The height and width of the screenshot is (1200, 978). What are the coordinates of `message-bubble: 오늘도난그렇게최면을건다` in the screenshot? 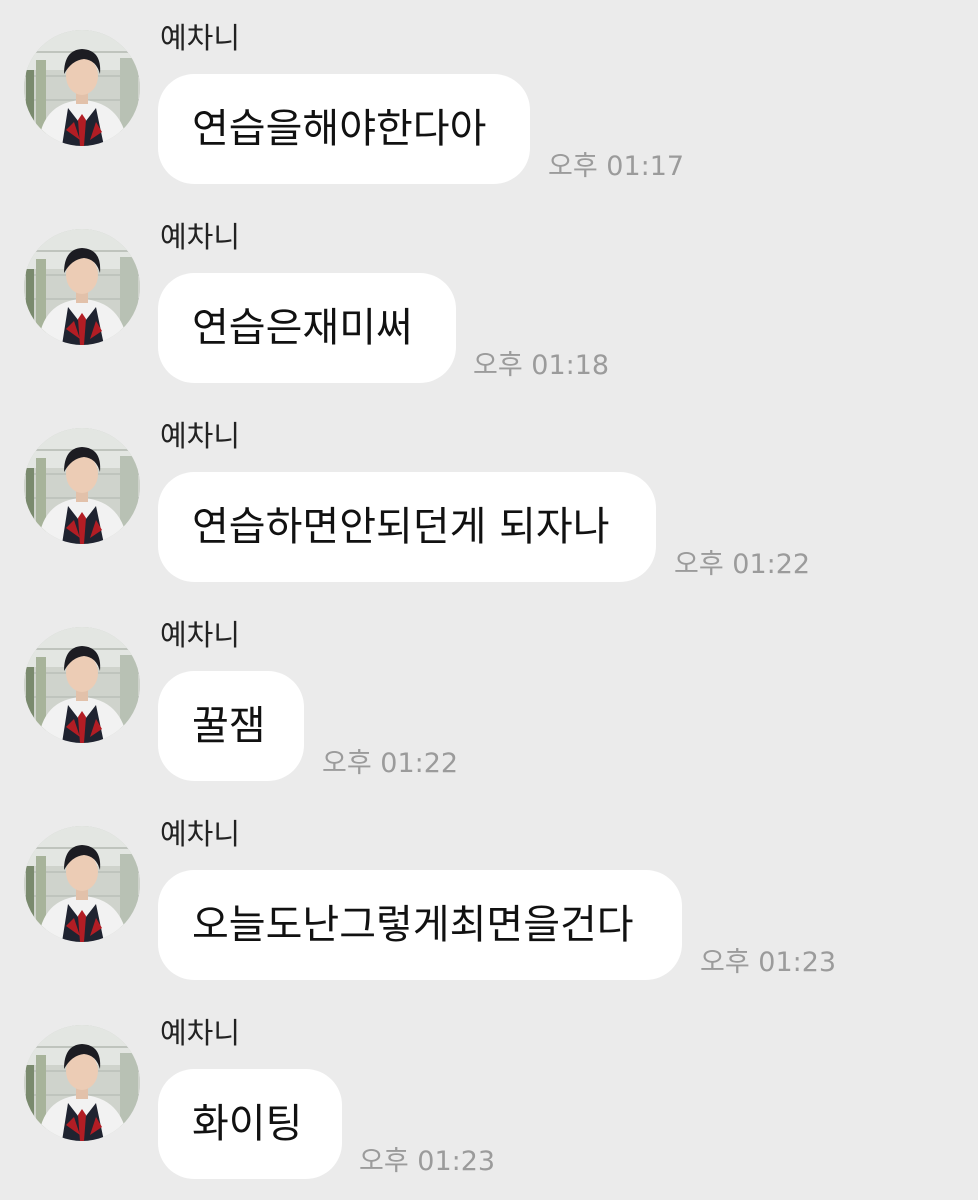 It's located at (420, 925).